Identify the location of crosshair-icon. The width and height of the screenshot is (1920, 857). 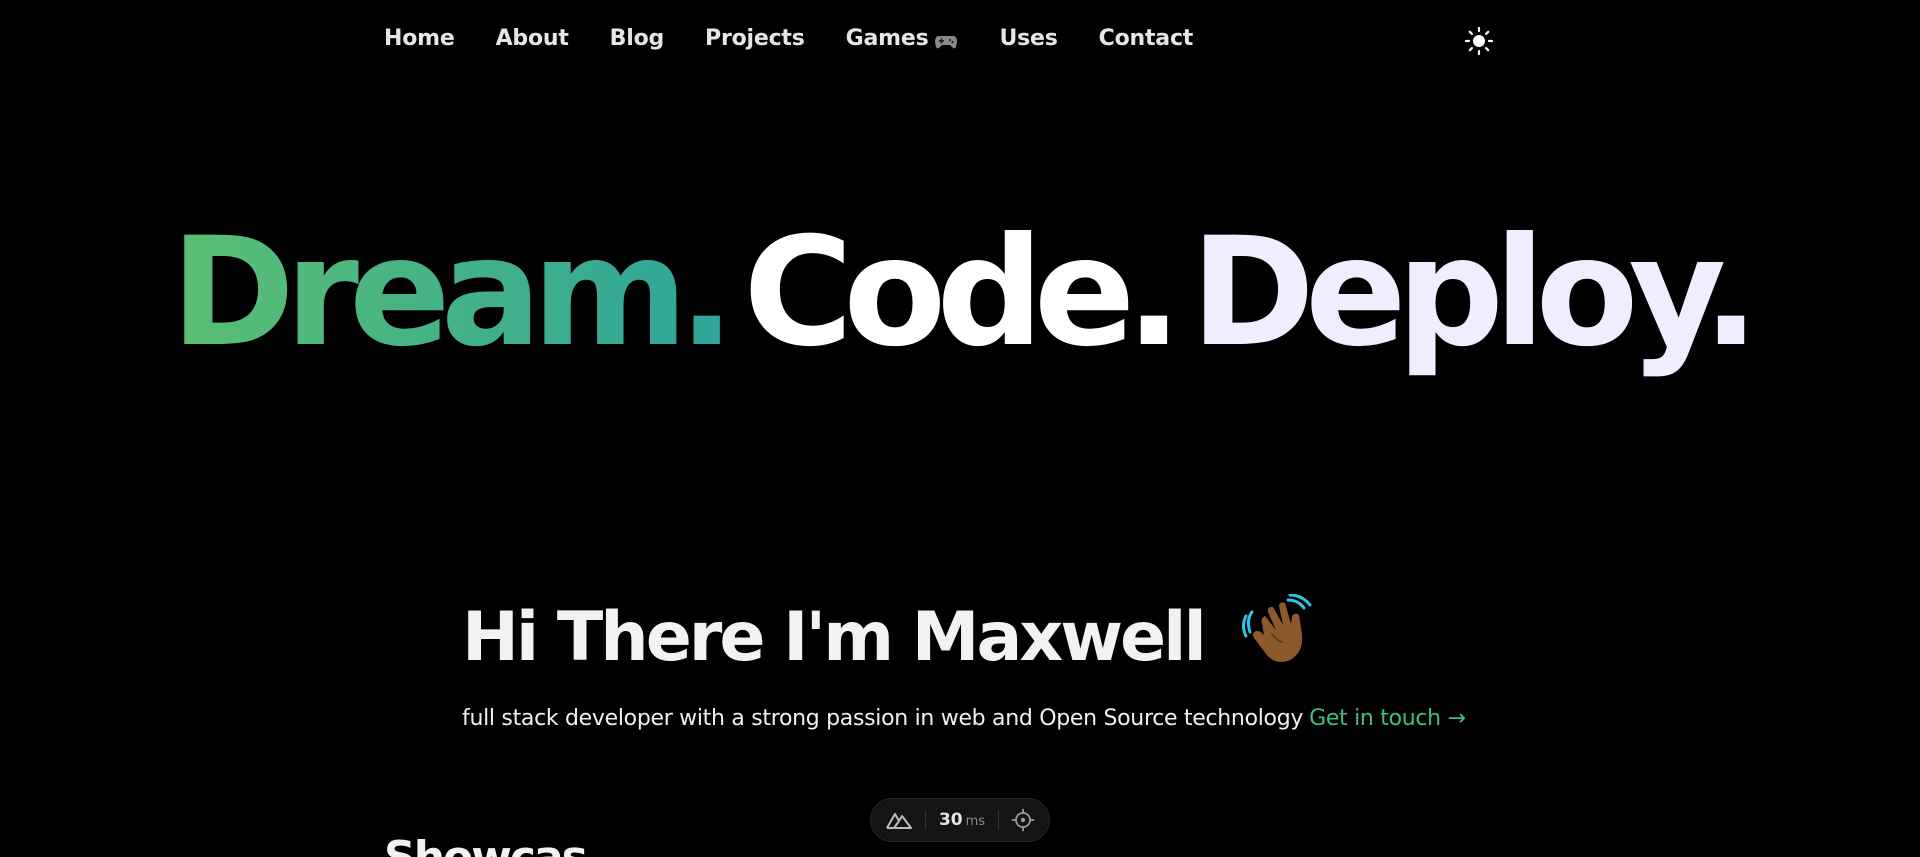
(1023, 820).